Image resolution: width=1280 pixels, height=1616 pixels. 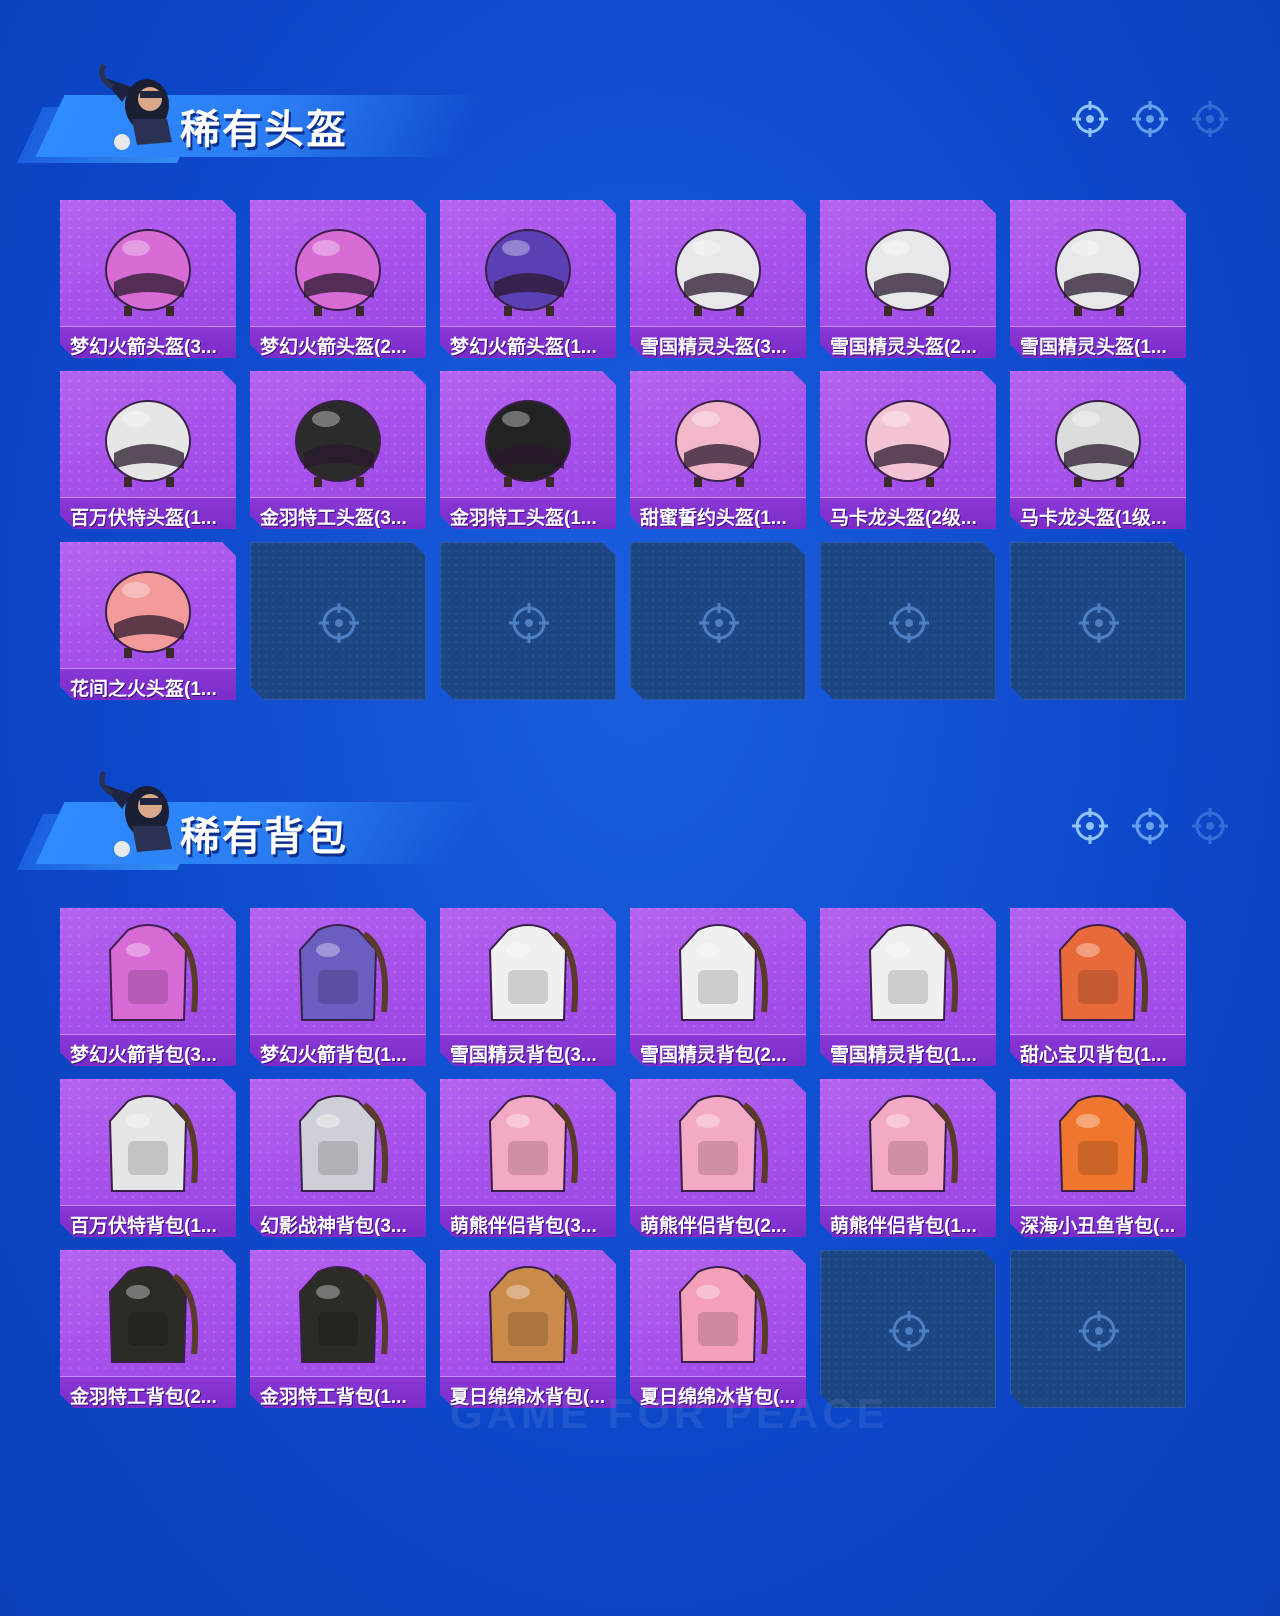 I want to click on golden-feather-helmet-lv1-icon, so click(x=528, y=436).